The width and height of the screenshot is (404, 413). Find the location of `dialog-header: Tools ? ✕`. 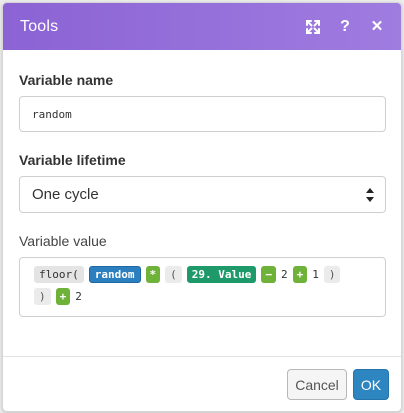

dialog-header: Tools ? ✕ is located at coordinates (202, 26).